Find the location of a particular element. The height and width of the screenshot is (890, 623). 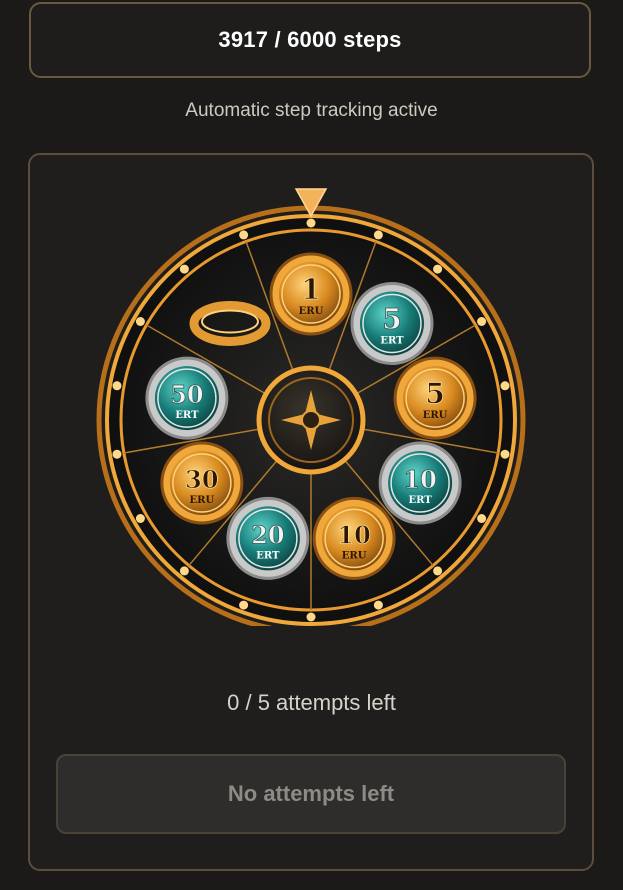

prize-coin: 1ERU is located at coordinates (311, 294).